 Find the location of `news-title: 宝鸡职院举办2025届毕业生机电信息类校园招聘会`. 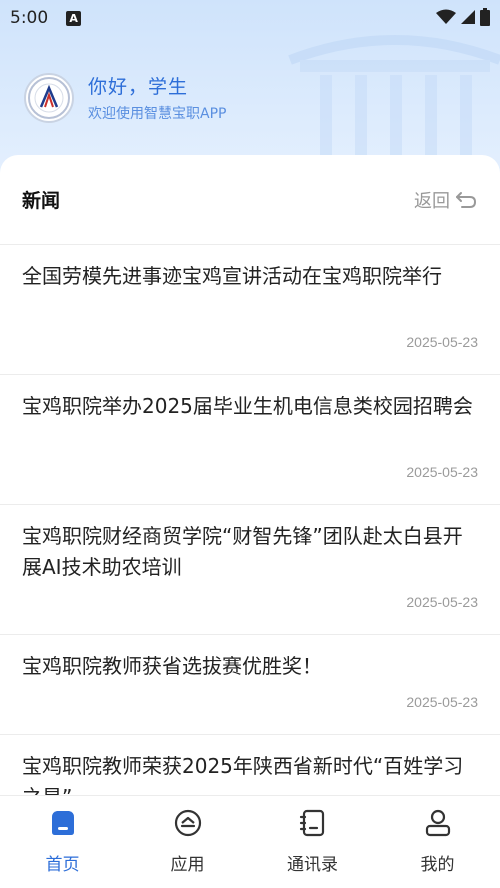

news-title: 宝鸡职院举办2025届毕业生机电信息类校园招聘会 is located at coordinates (247, 406).